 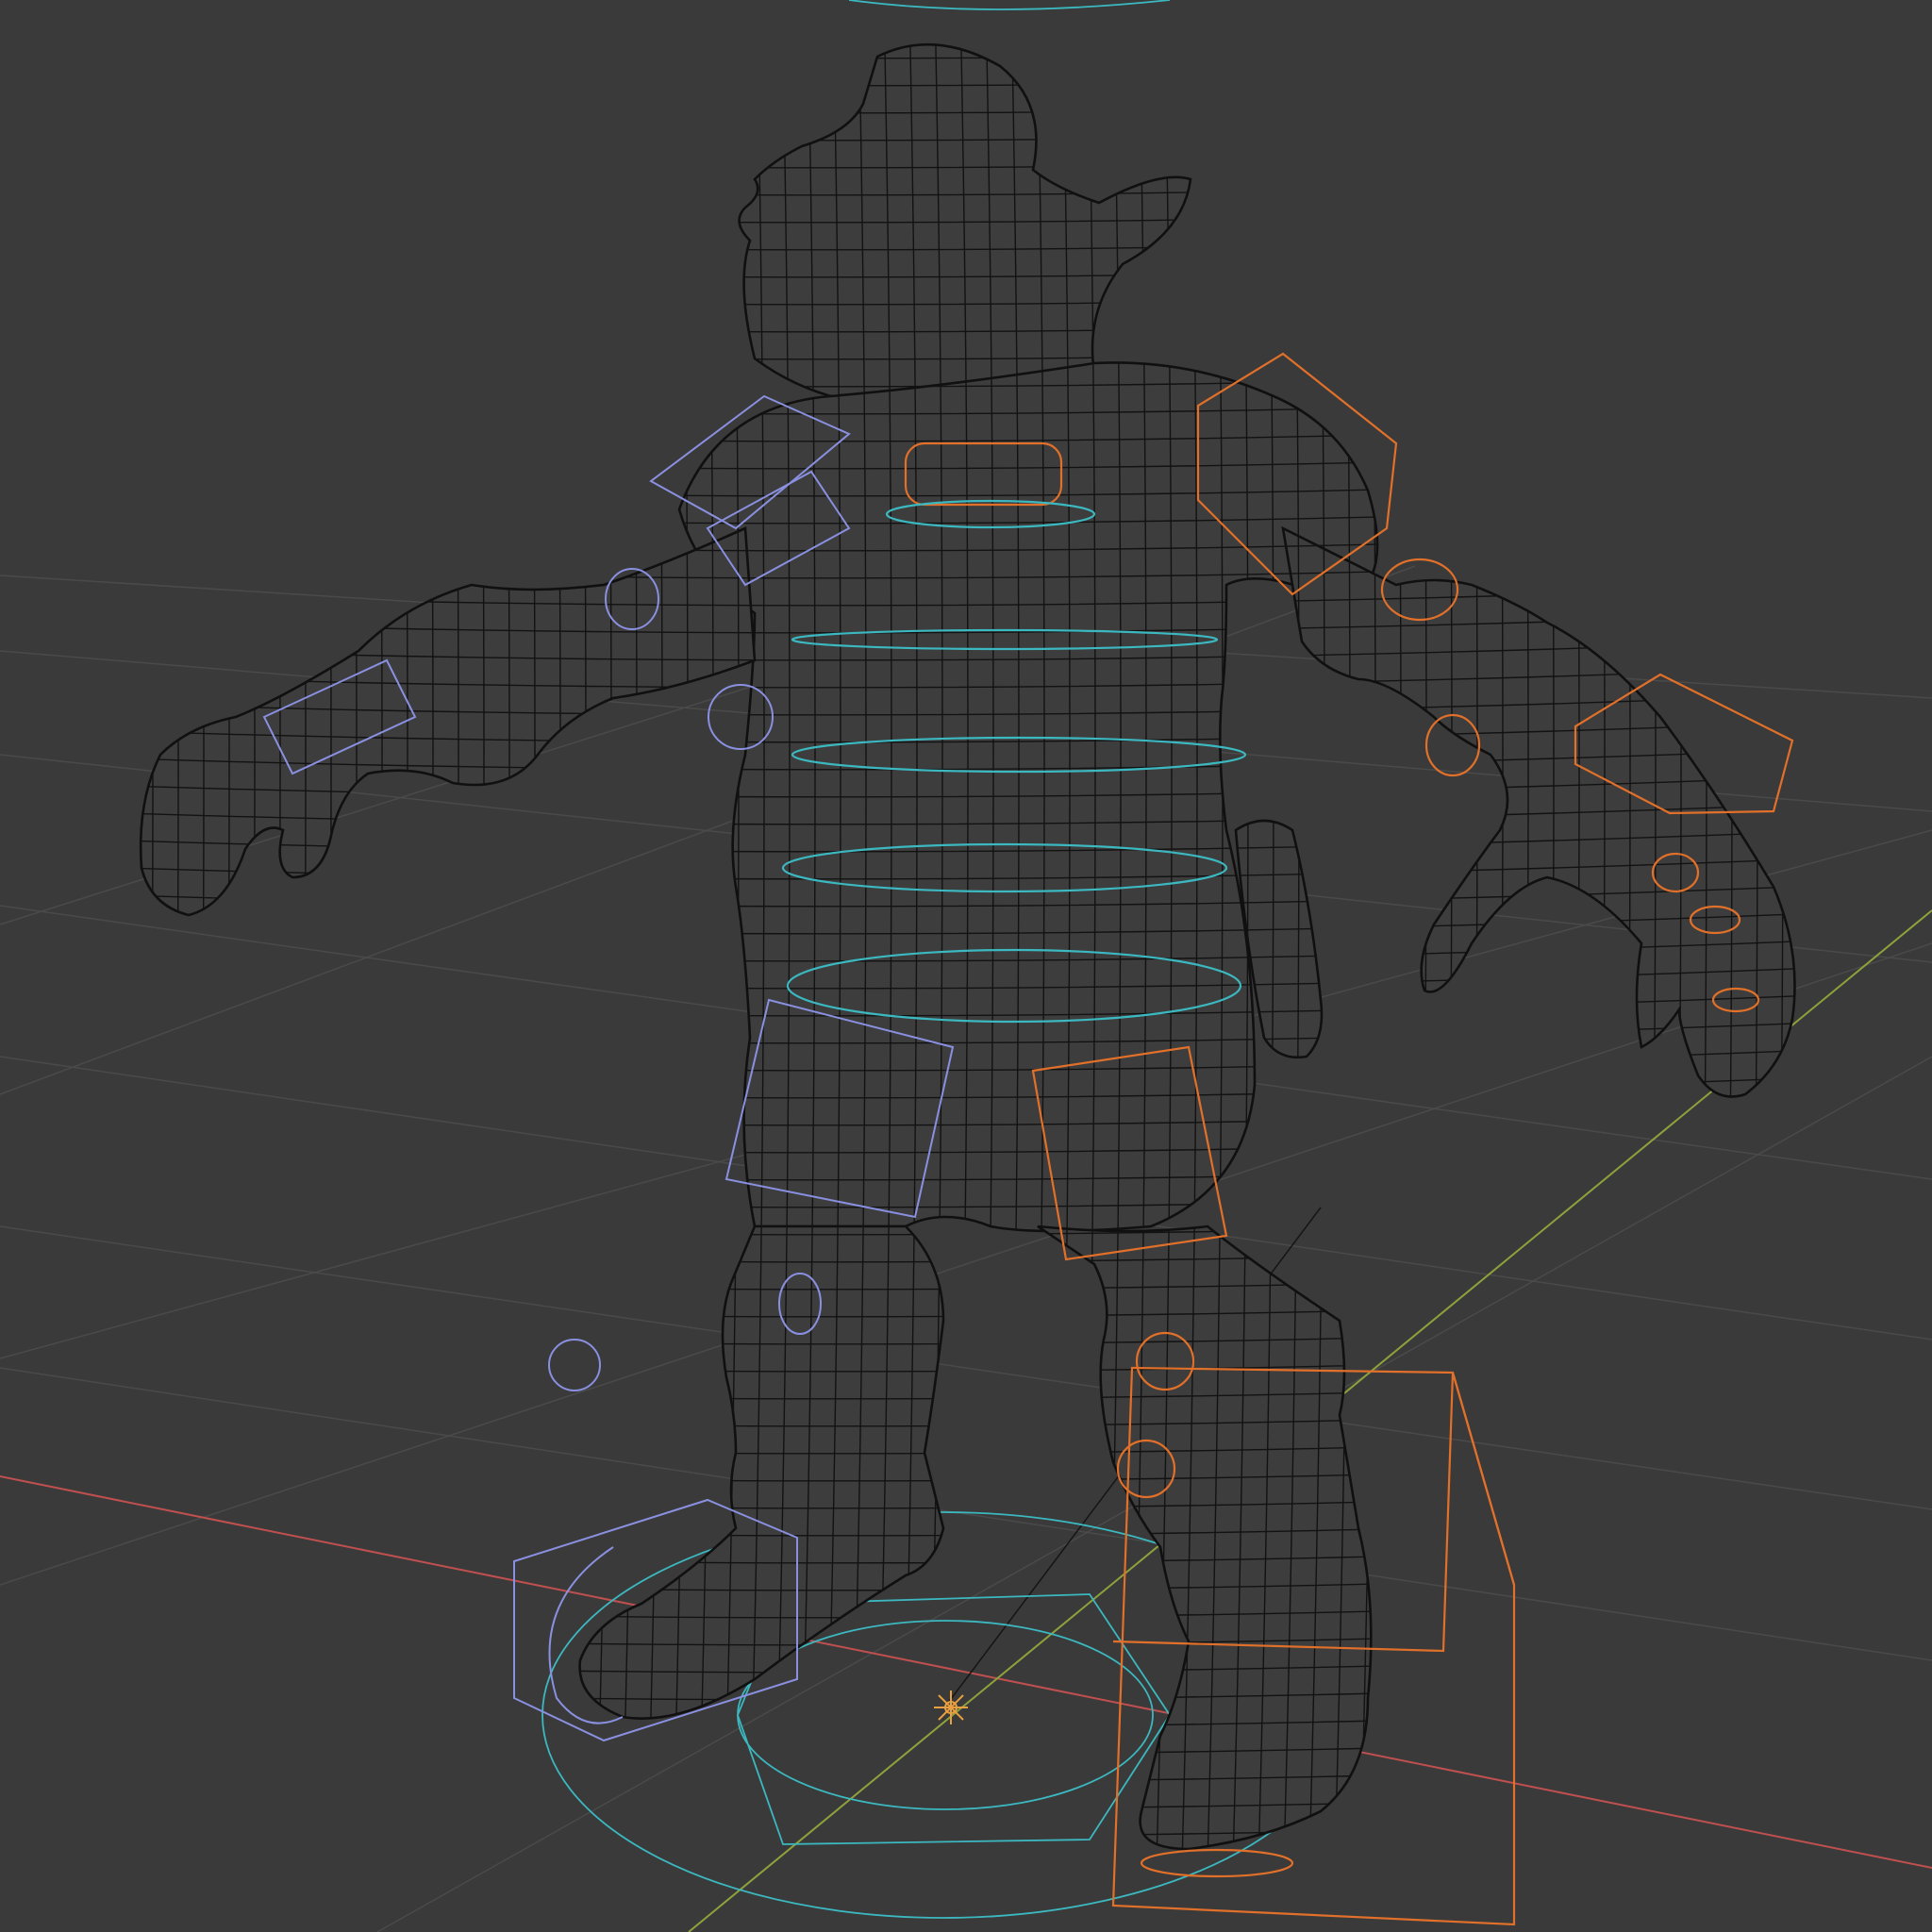 What do you see at coordinates (966, 1368) in the screenshot?
I see `grid-line` at bounding box center [966, 1368].